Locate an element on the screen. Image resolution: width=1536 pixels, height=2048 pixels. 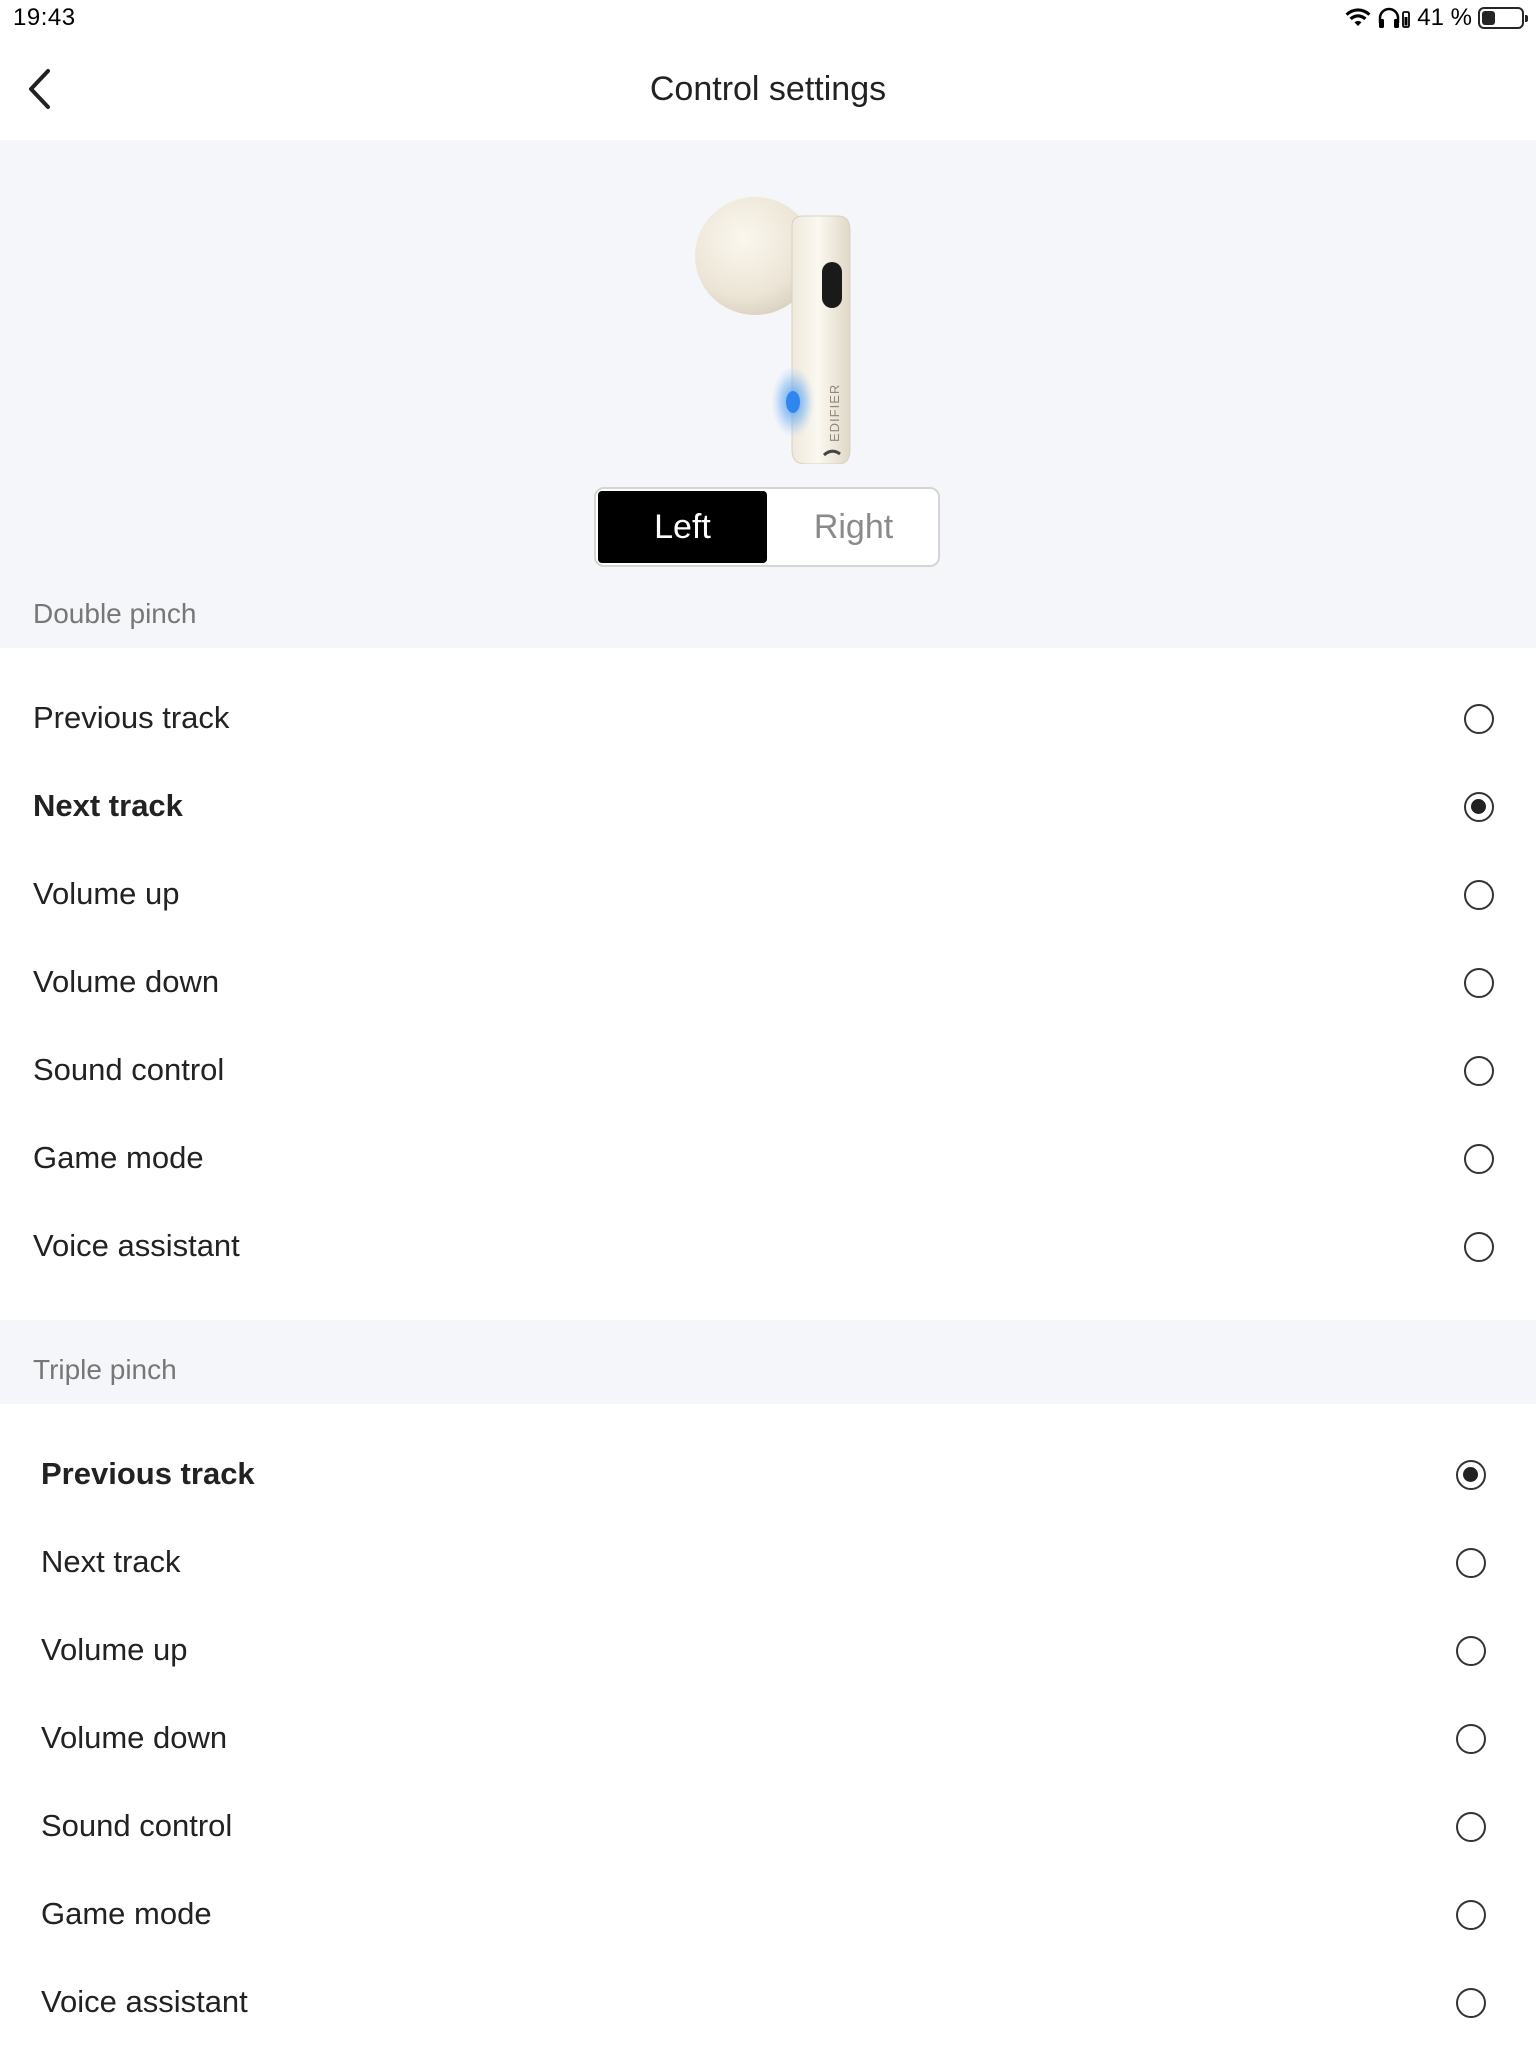
battery-percentage: 41 % is located at coordinates (1444, 17).